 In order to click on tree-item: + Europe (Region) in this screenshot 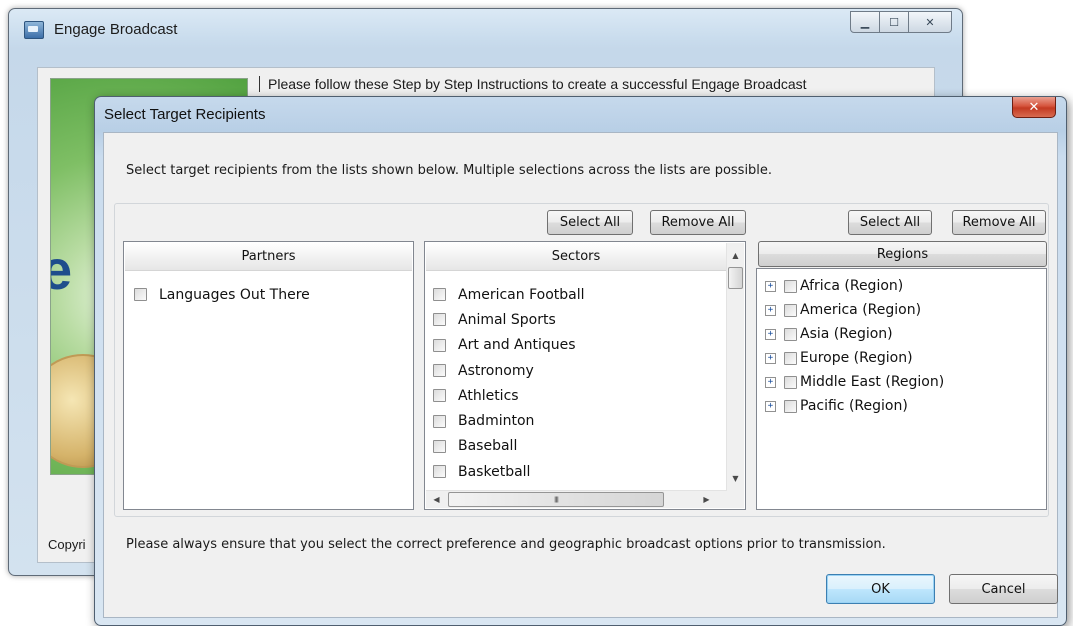, I will do `click(854, 358)`.